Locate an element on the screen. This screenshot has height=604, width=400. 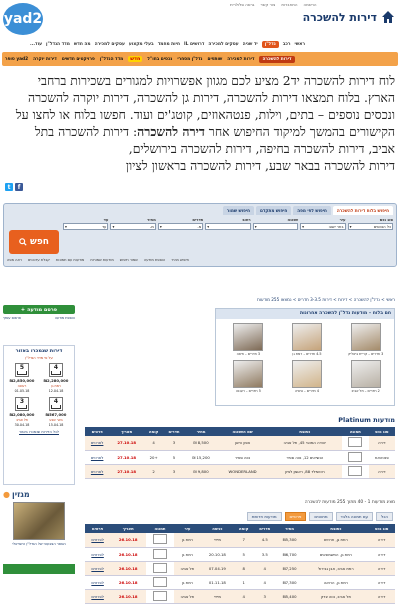
search-option-link: חיפוש מהיר is located at coordinates (180, 261).